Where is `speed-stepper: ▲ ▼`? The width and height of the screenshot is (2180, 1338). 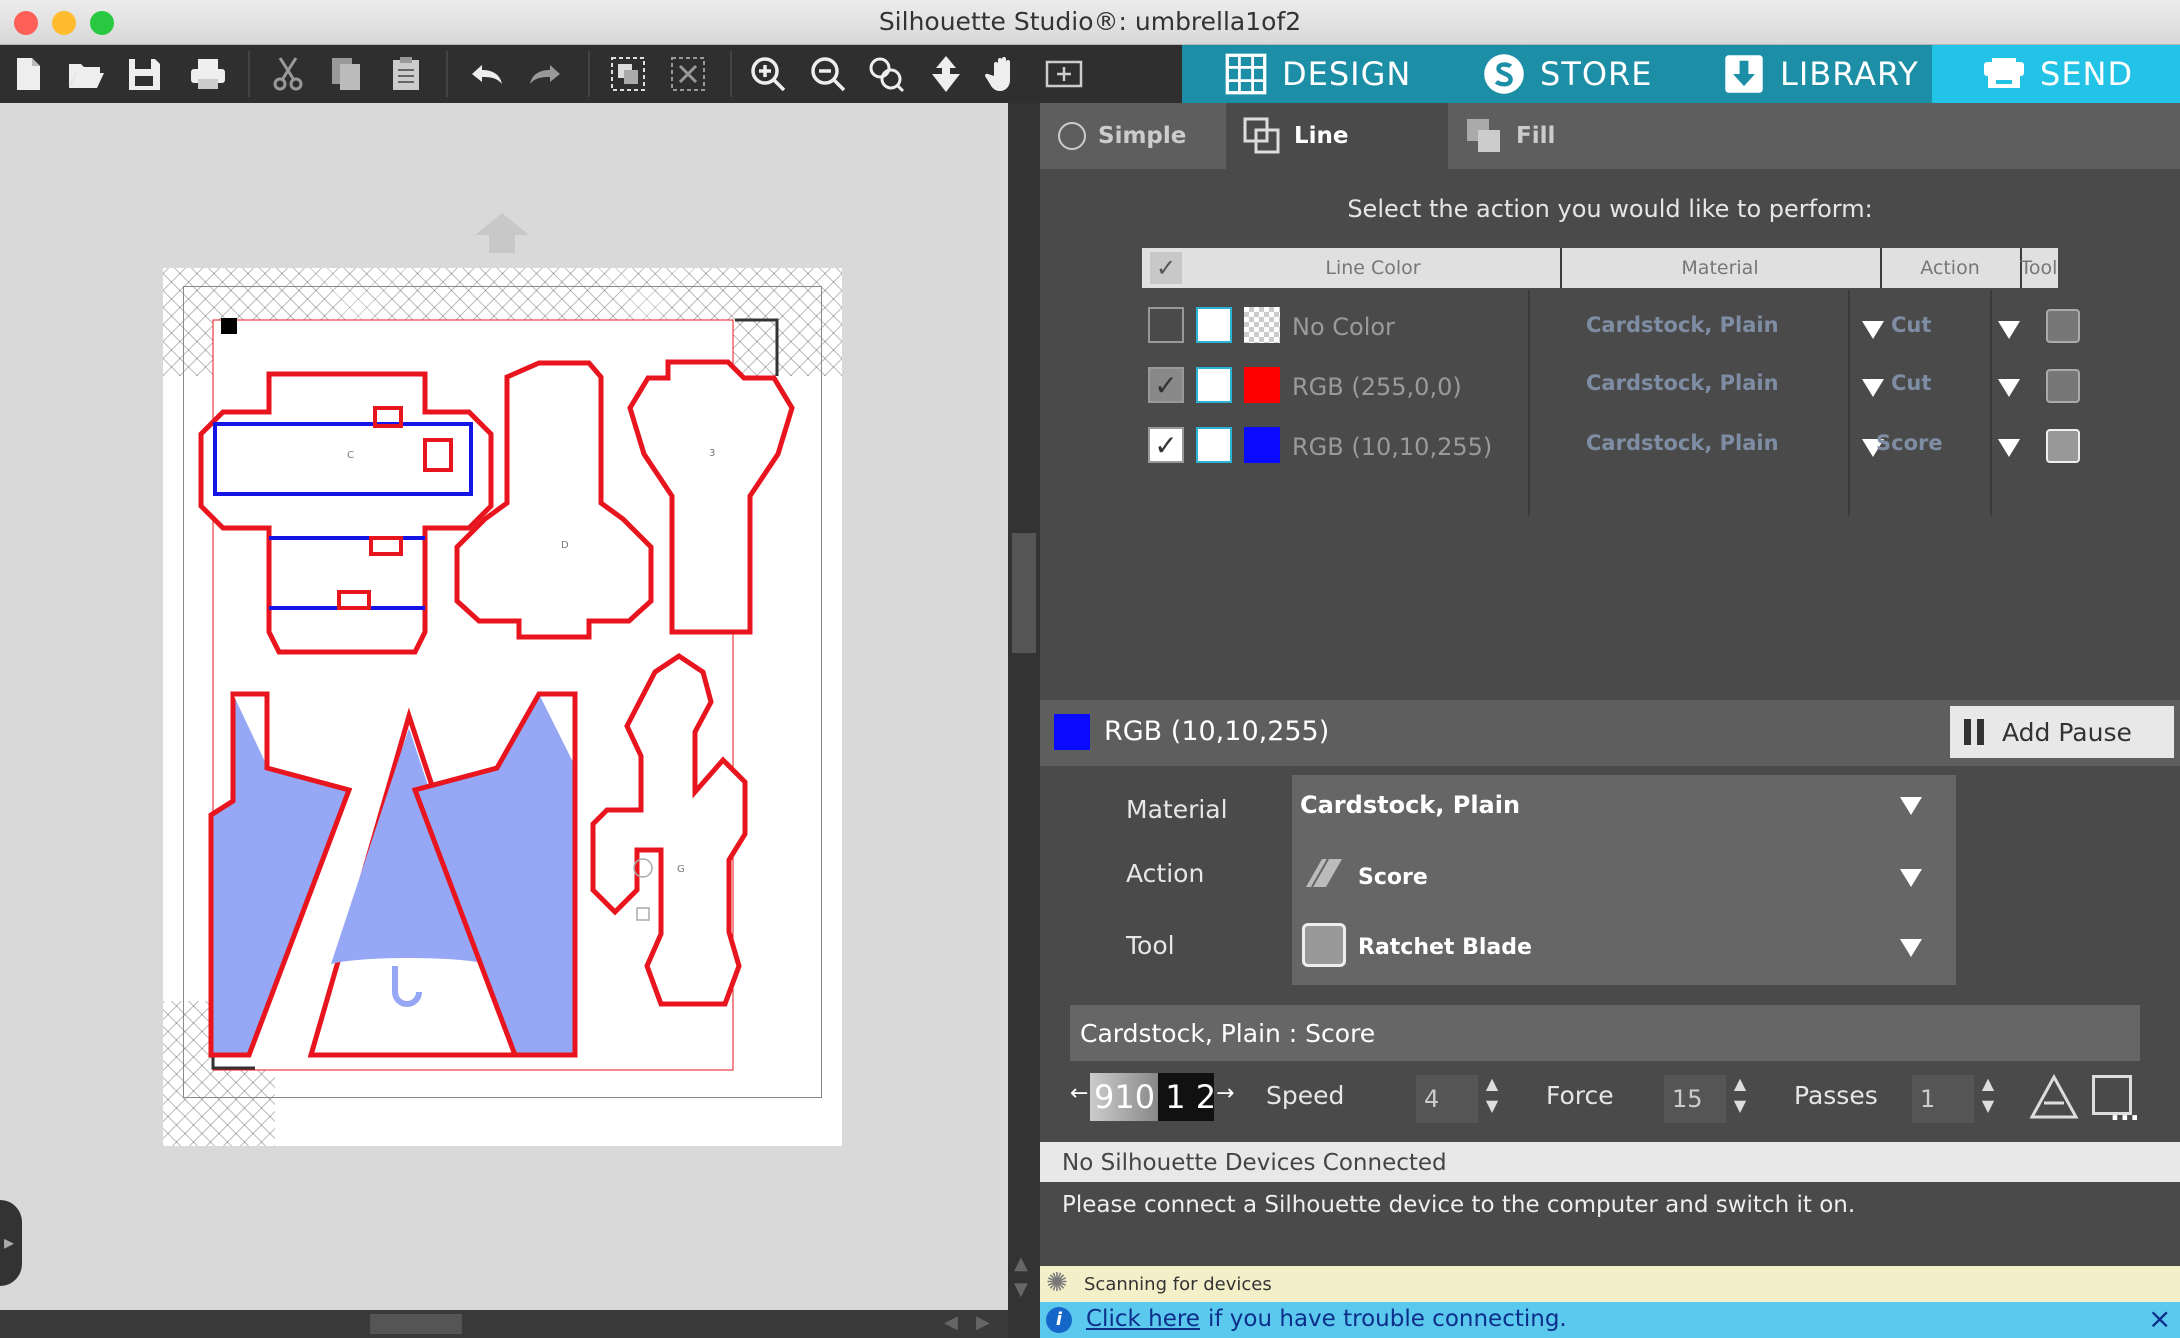 speed-stepper: ▲ ▼ is located at coordinates (1492, 1095).